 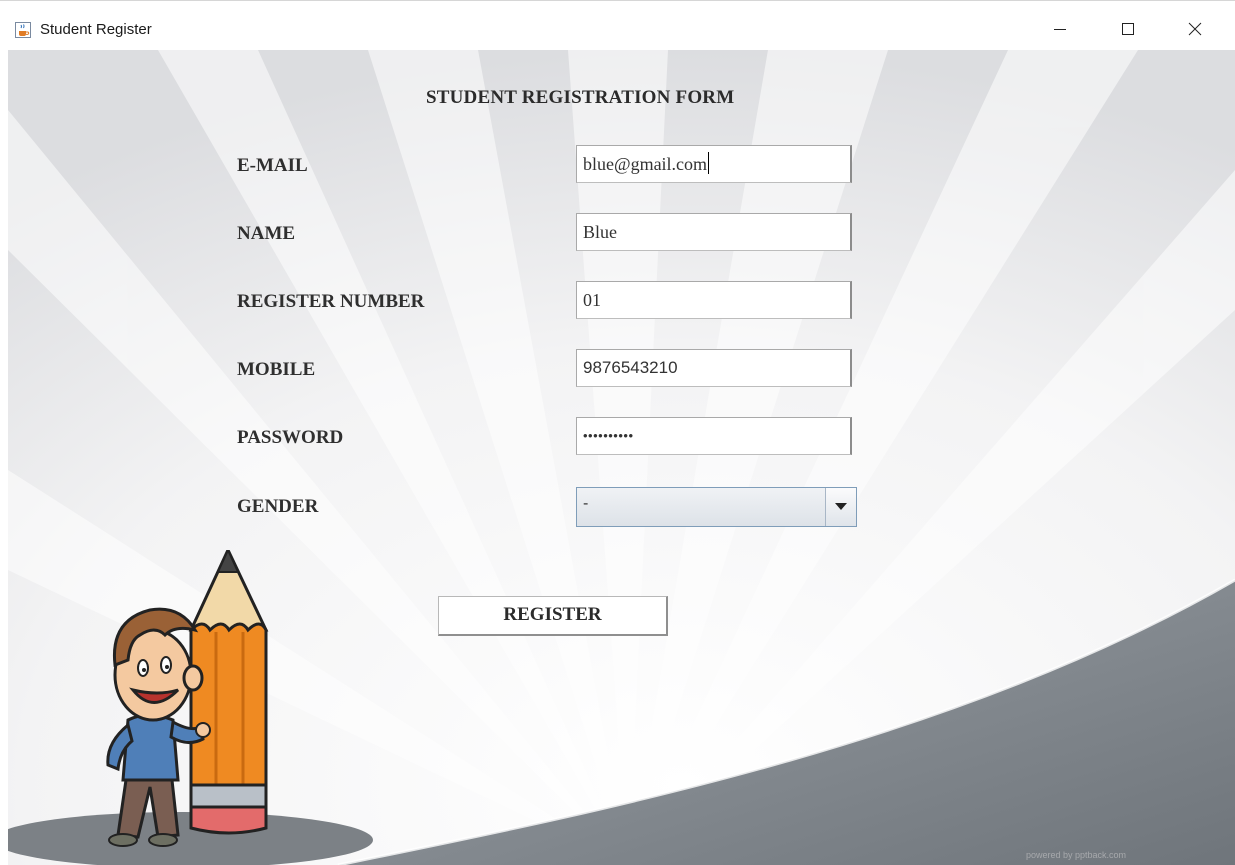 I want to click on gender-label: GENDER, so click(x=278, y=506).